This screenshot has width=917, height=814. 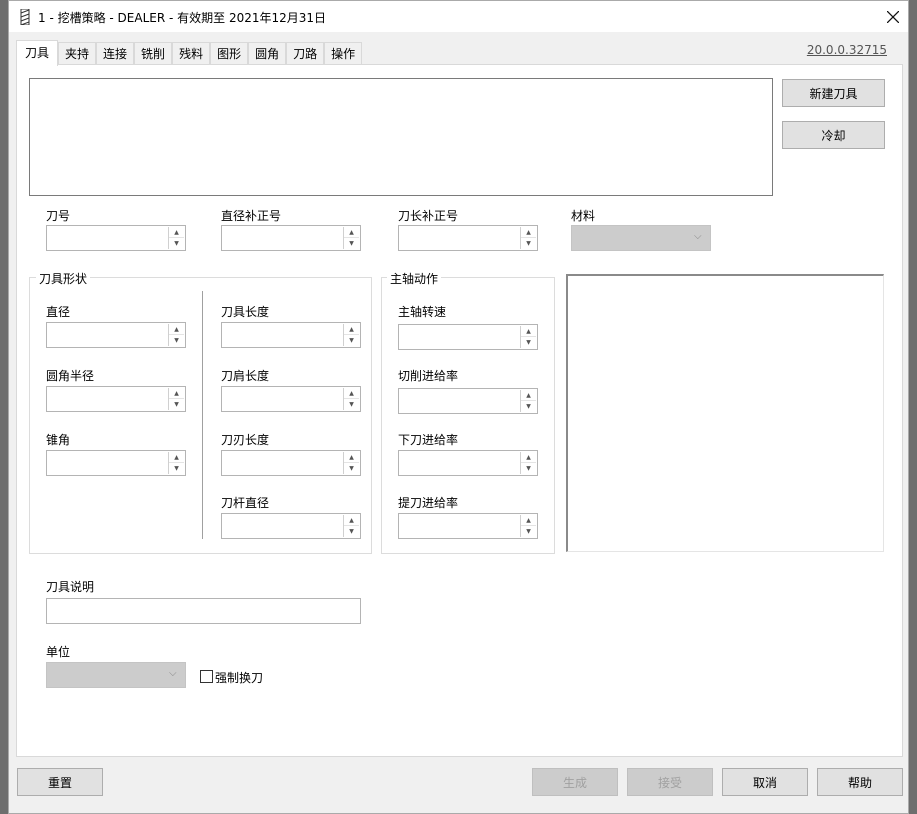 I want to click on taper-angle-label: 锥角, so click(x=58, y=440).